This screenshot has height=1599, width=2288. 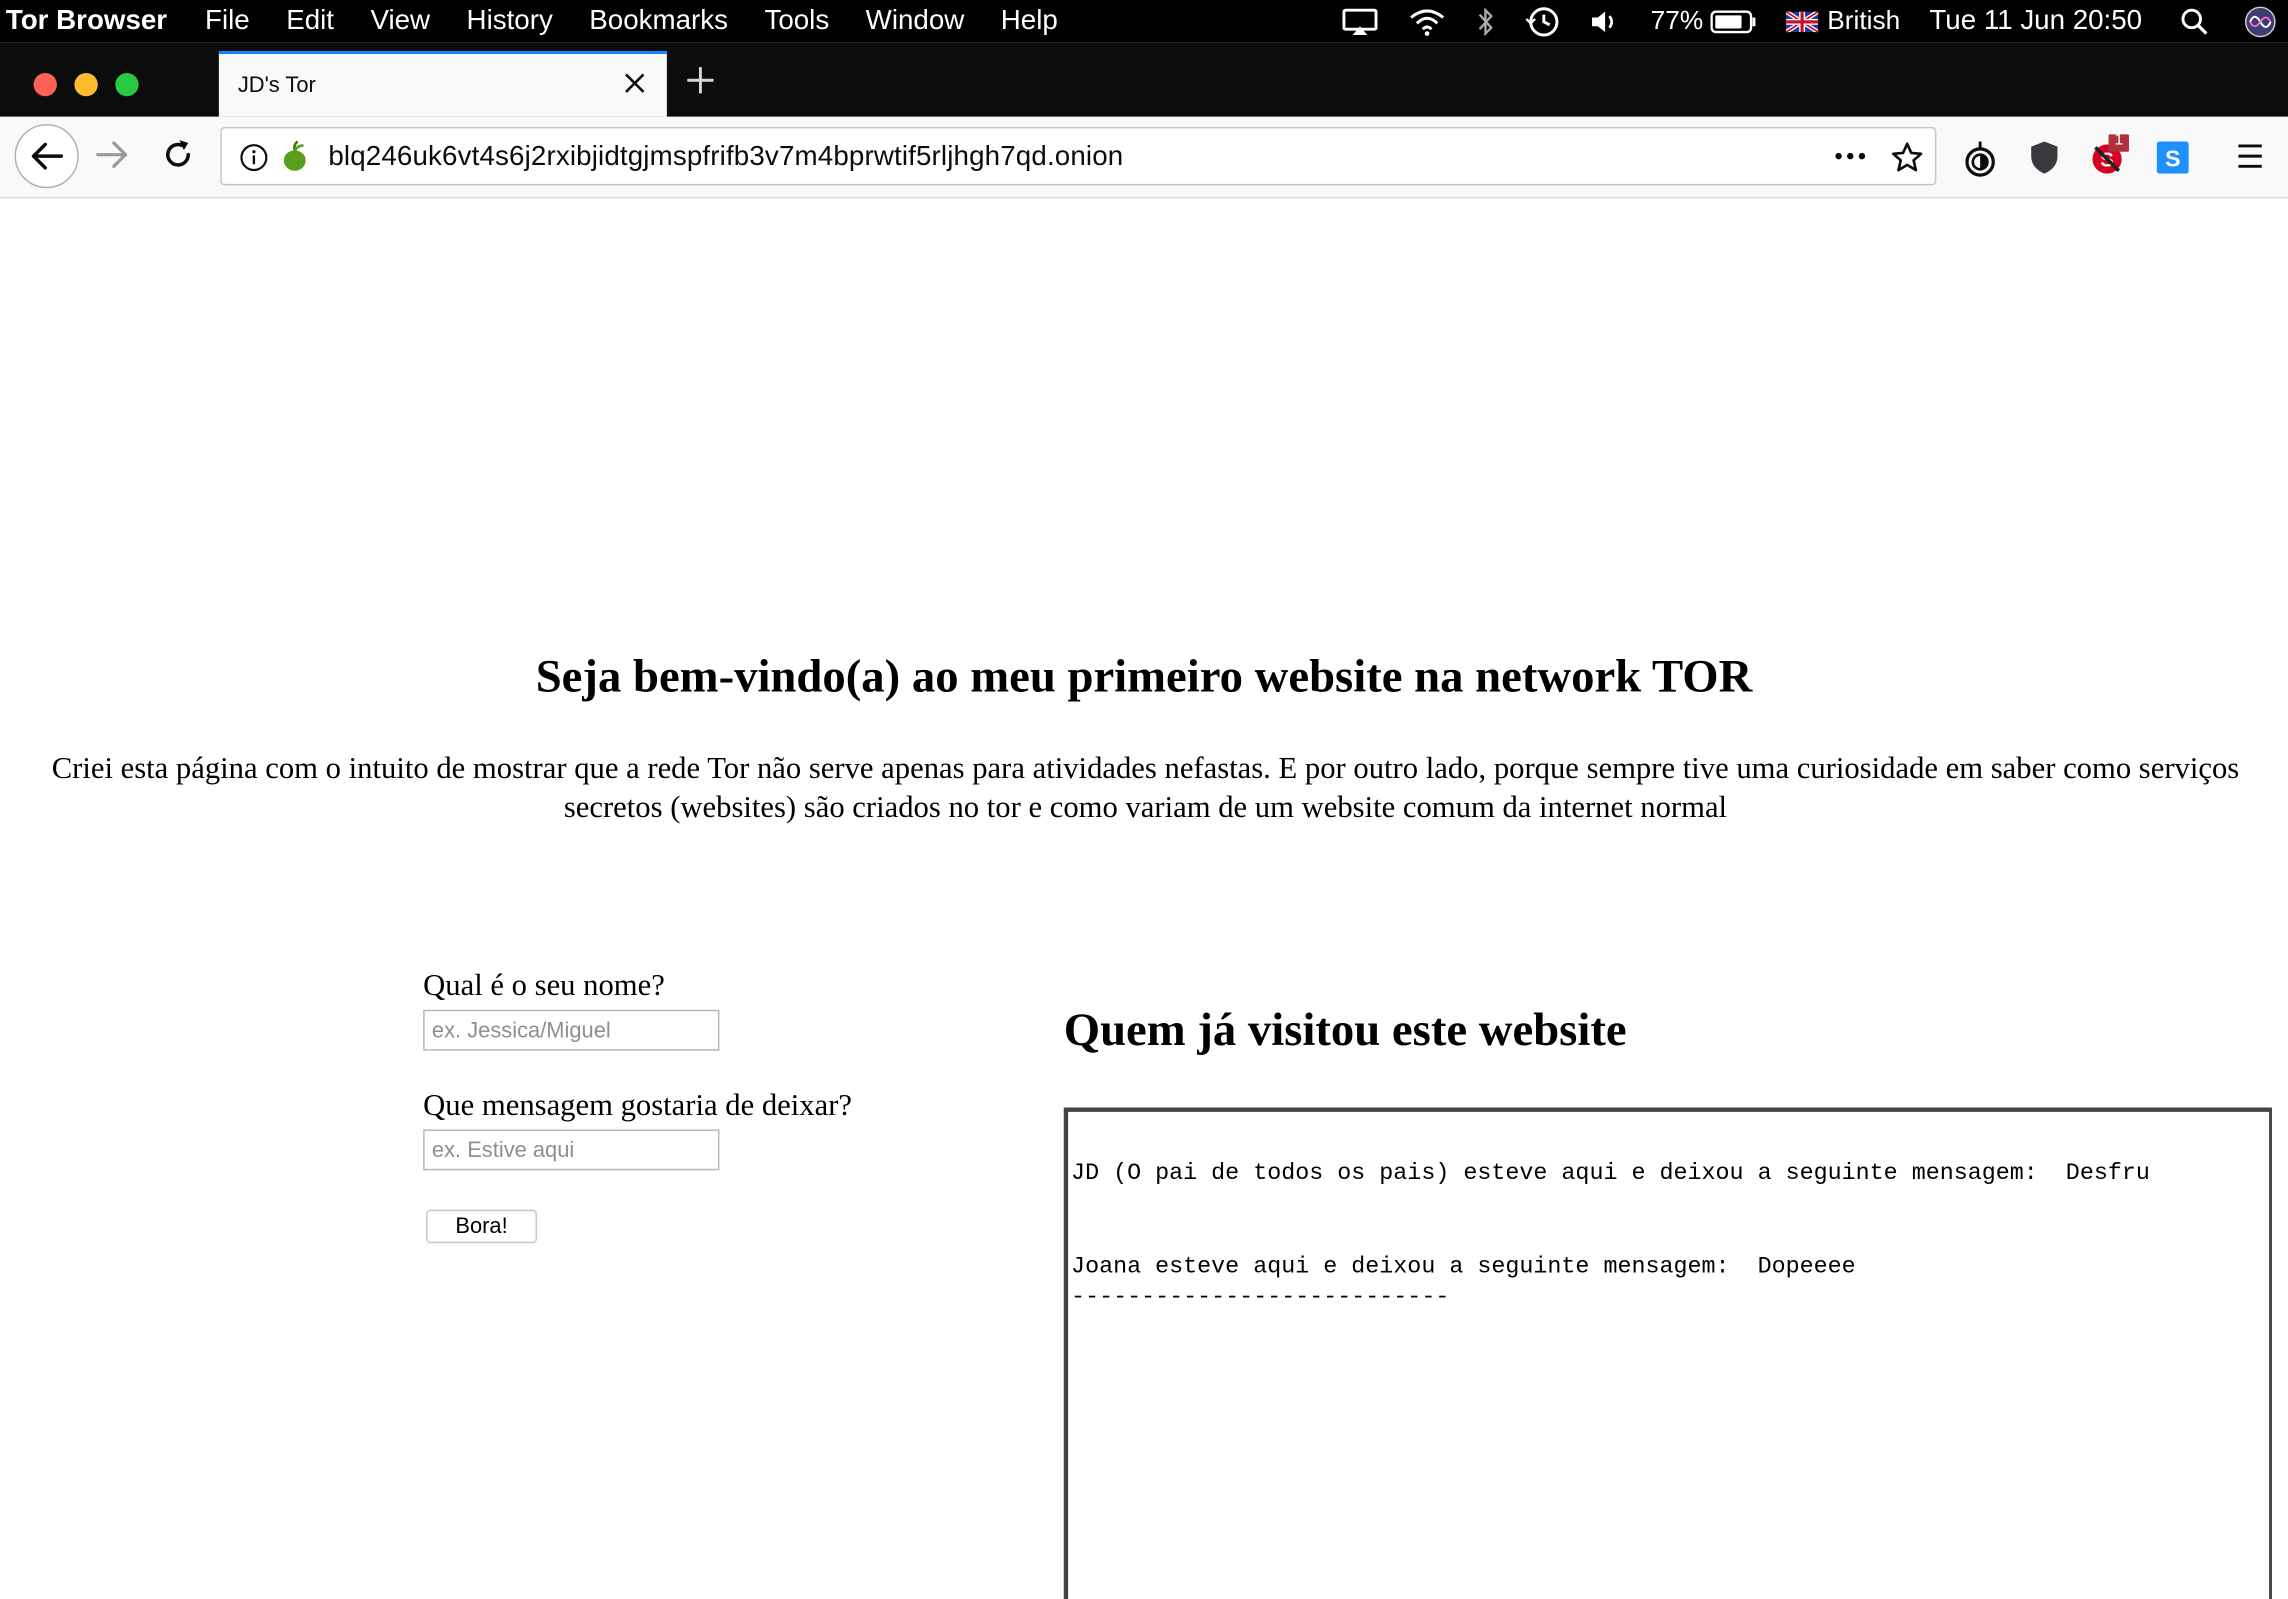 I want to click on minimize-window-button, so click(x=86, y=84).